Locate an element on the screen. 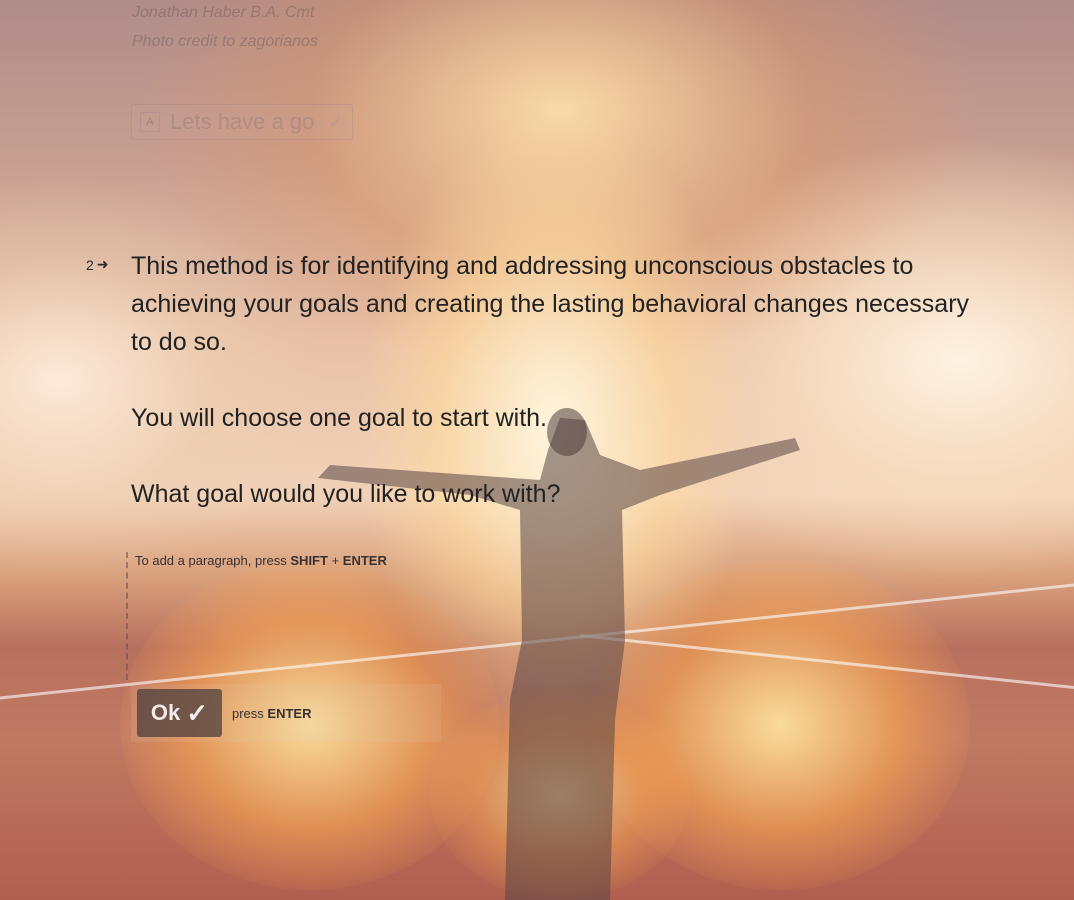 The height and width of the screenshot is (900, 1074). author-credit: Jonathan Haber B.A. Cmt is located at coordinates (223, 12).